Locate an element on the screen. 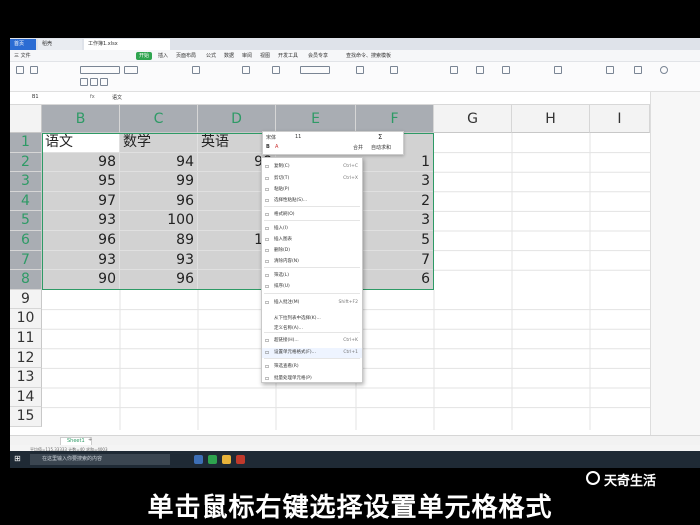 The width and height of the screenshot is (700, 525). row-header-15: 15 is located at coordinates (26, 417).